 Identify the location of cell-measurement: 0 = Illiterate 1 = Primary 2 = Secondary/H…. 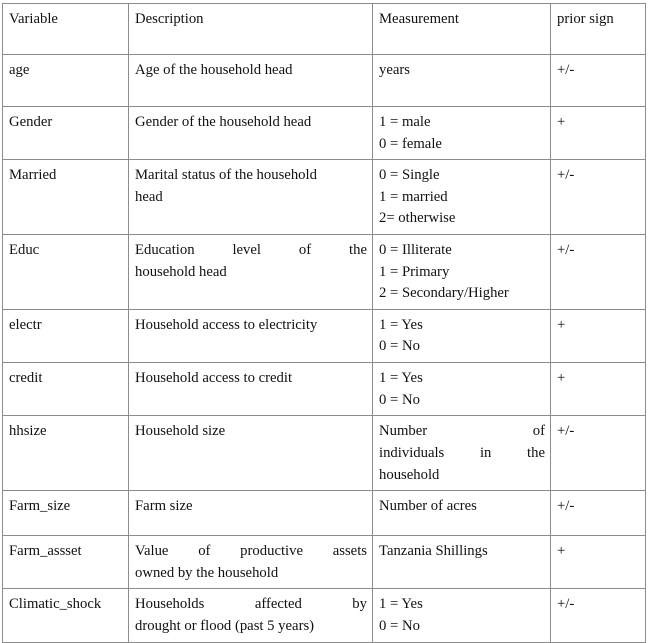
(461, 272).